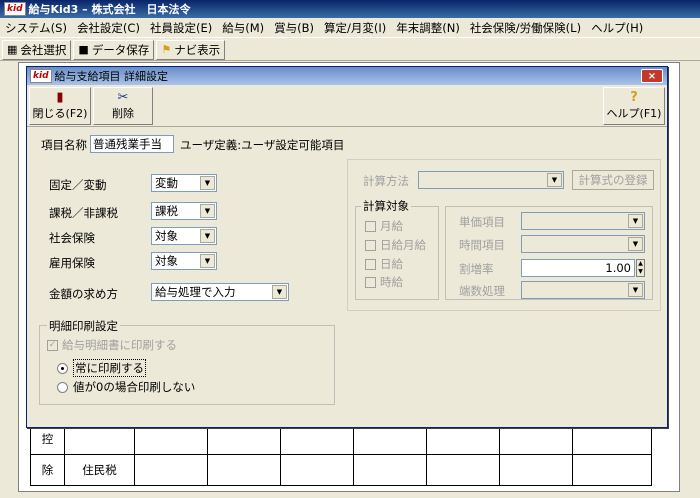 This screenshot has width=700, height=498. What do you see at coordinates (126, 387) in the screenshot?
I see `no-print-if-zero-radio: 値が0の場合印刷しない` at bounding box center [126, 387].